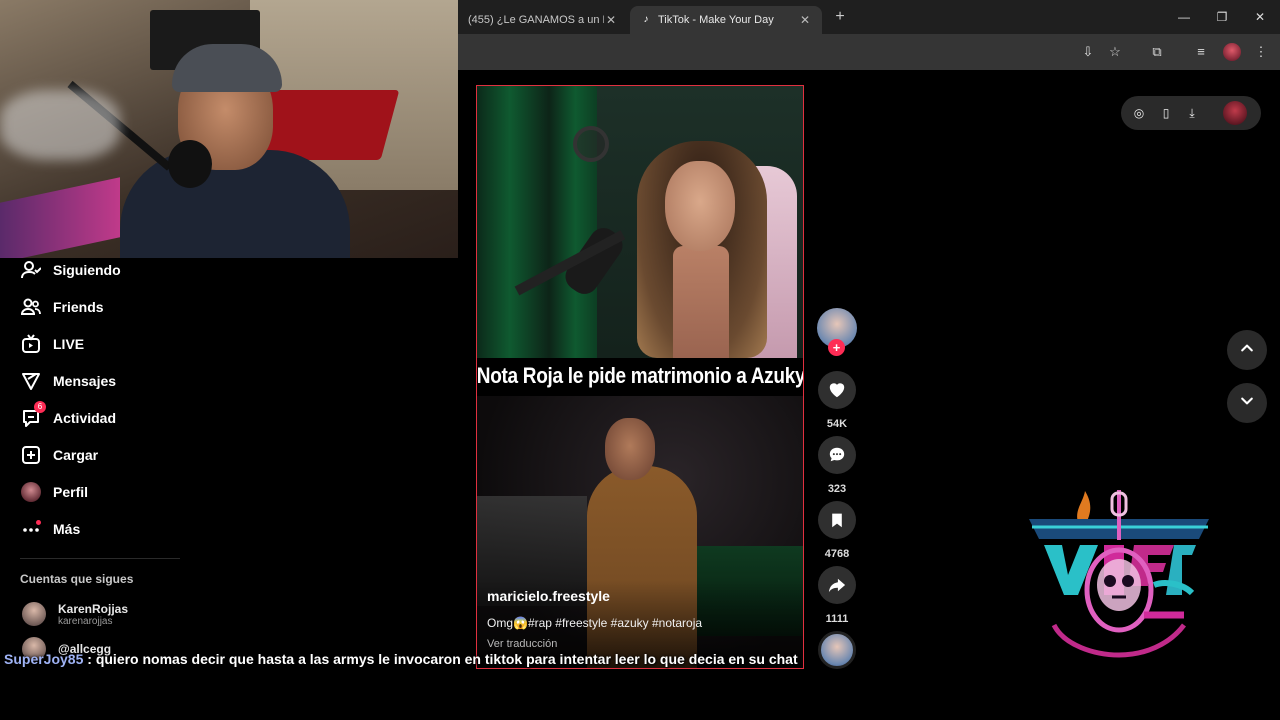  Describe the element at coordinates (85, 381) in the screenshot. I see `sidebar-item-label: Mensajes` at that location.